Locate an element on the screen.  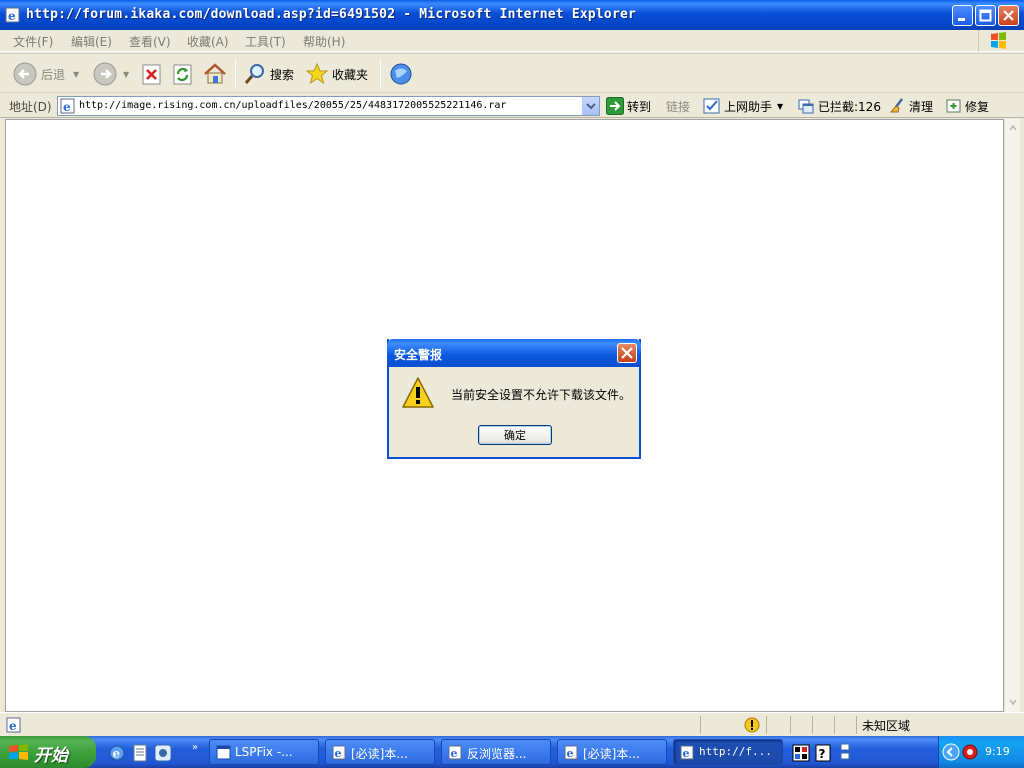
quicklaunch-ie-icon: e is located at coordinates (117, 753).